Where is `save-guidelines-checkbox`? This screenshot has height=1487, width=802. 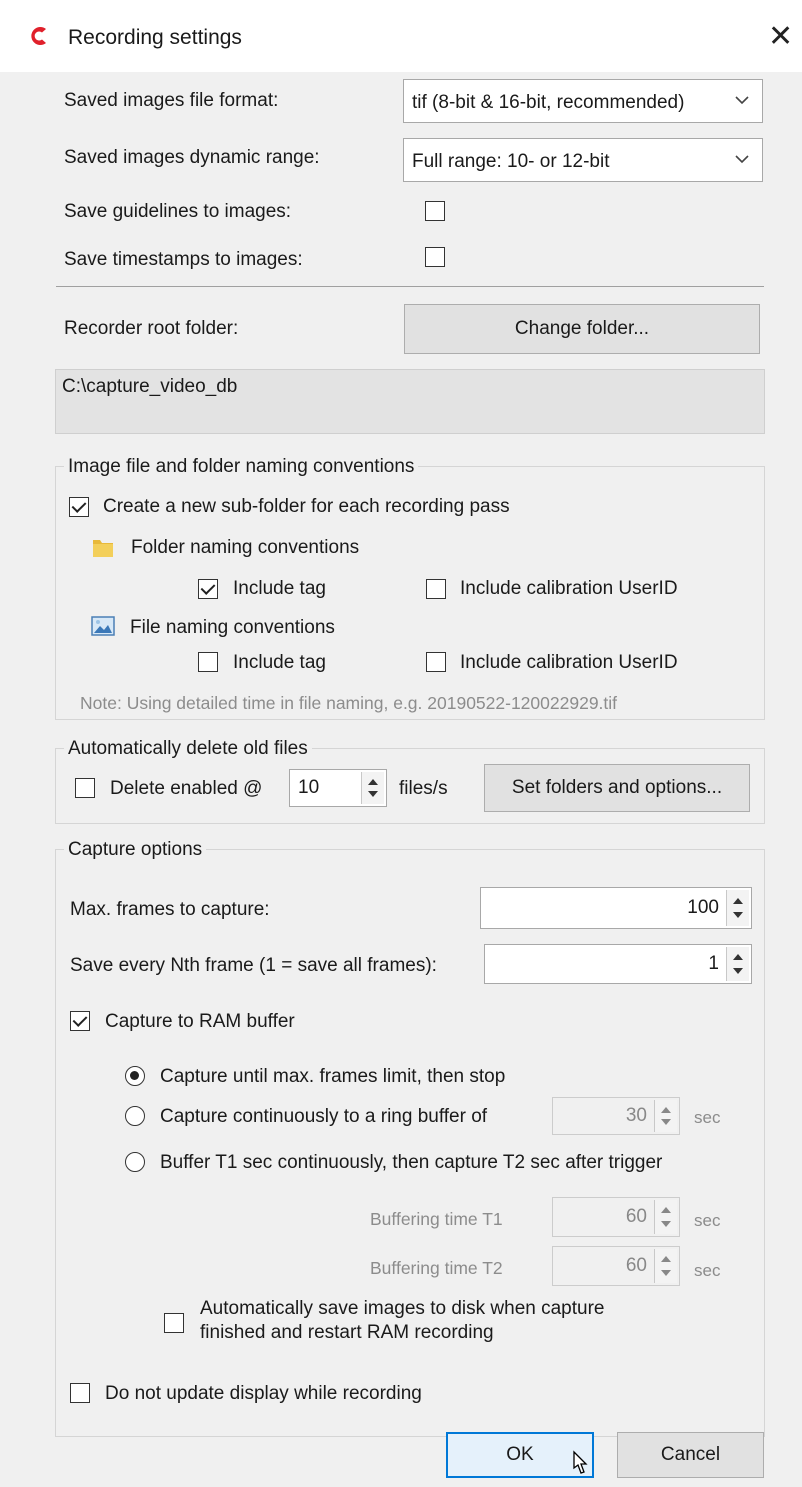
save-guidelines-checkbox is located at coordinates (435, 211).